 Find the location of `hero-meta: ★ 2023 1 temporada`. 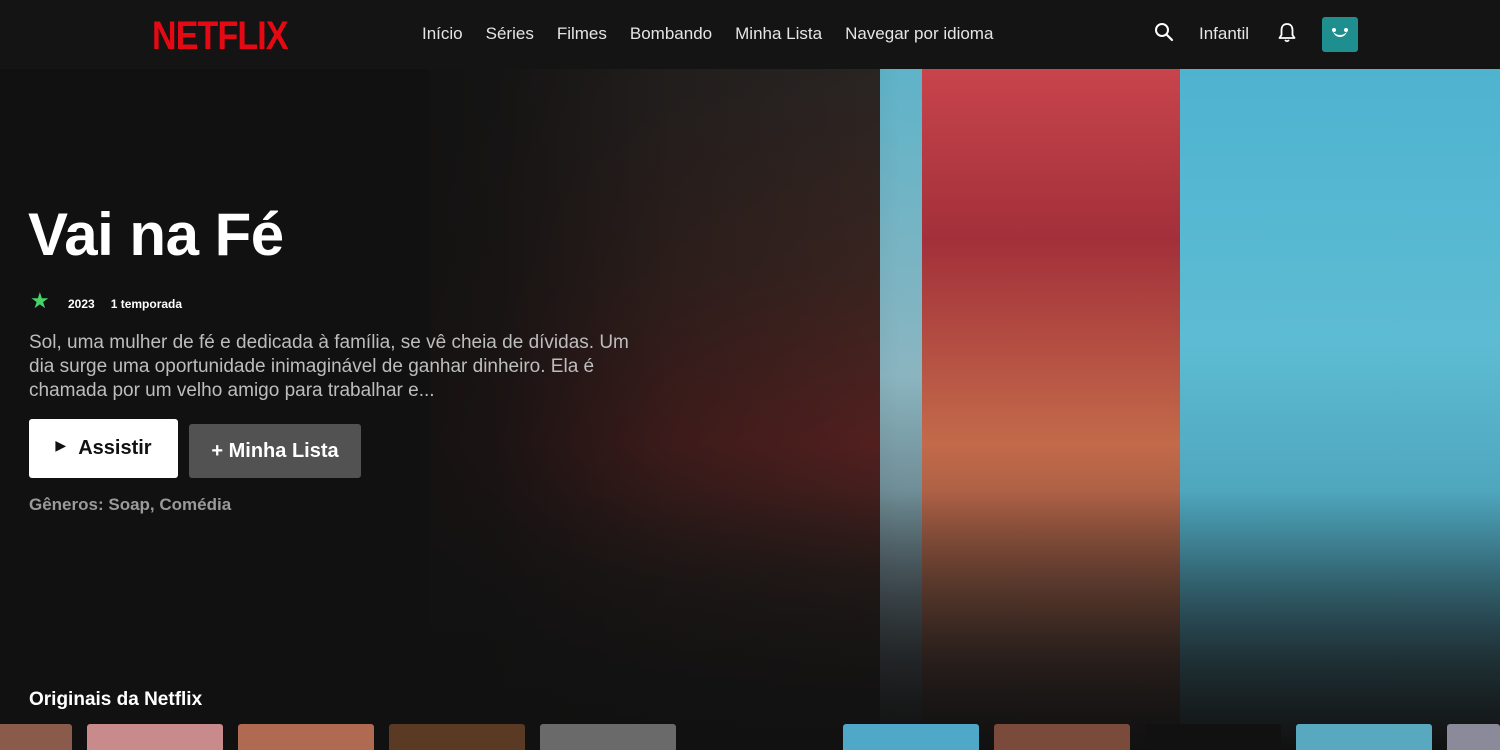

hero-meta: ★ 2023 1 temporada is located at coordinates (106, 301).